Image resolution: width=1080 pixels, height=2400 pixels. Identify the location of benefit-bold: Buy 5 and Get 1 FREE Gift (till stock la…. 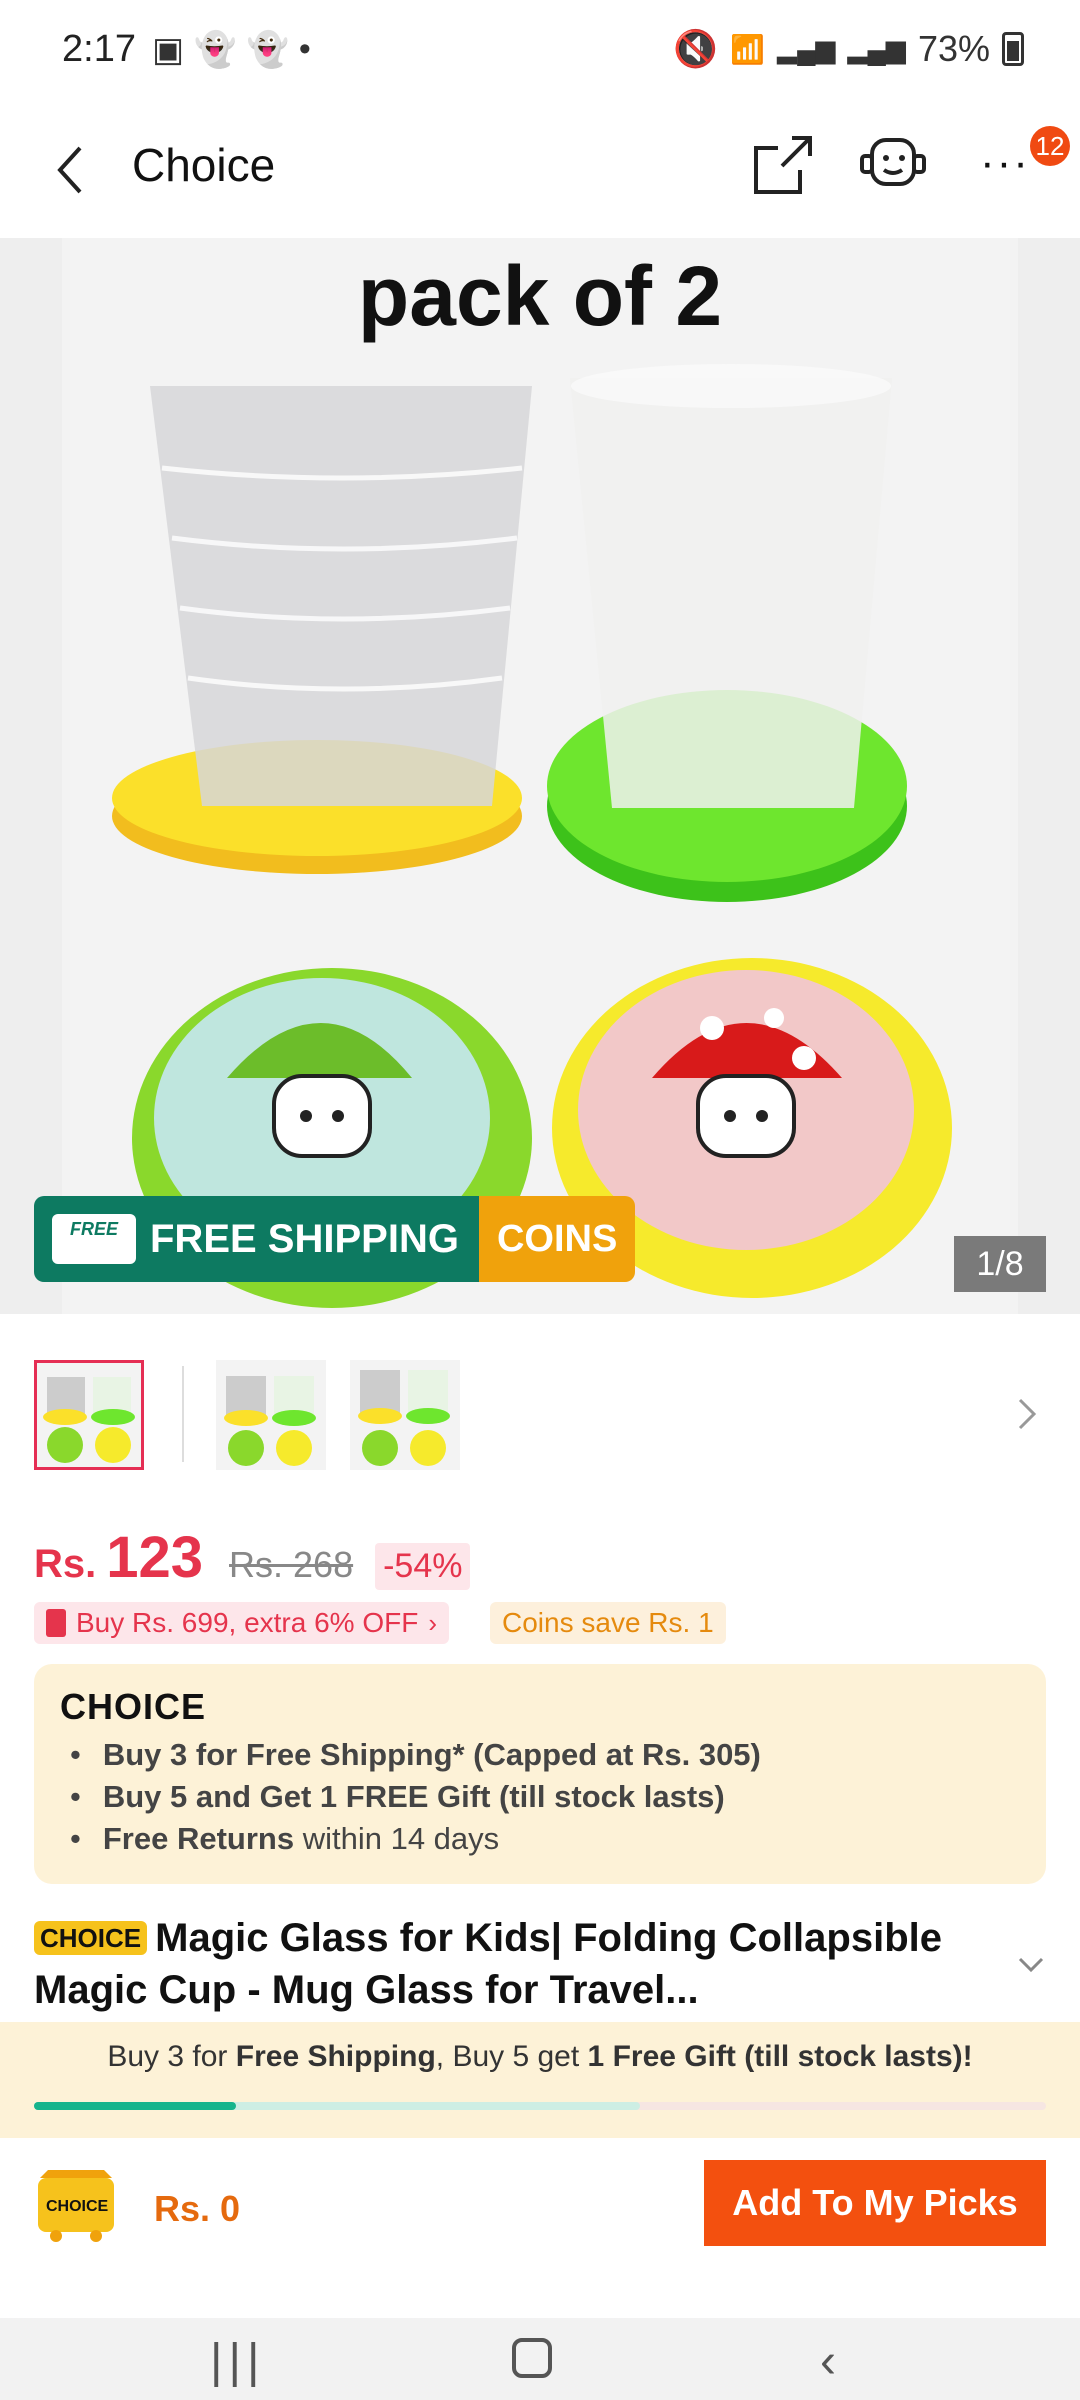
(413, 1796).